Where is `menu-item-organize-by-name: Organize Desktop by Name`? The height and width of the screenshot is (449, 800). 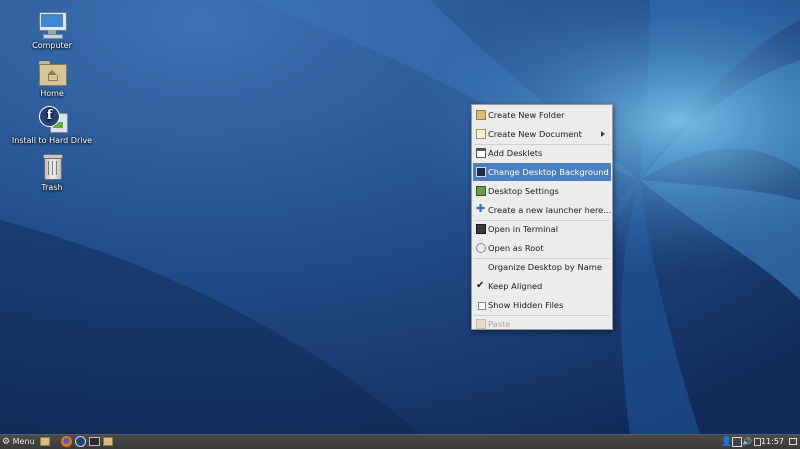
menu-item-organize-by-name: Organize Desktop by Name is located at coordinates (542, 267).